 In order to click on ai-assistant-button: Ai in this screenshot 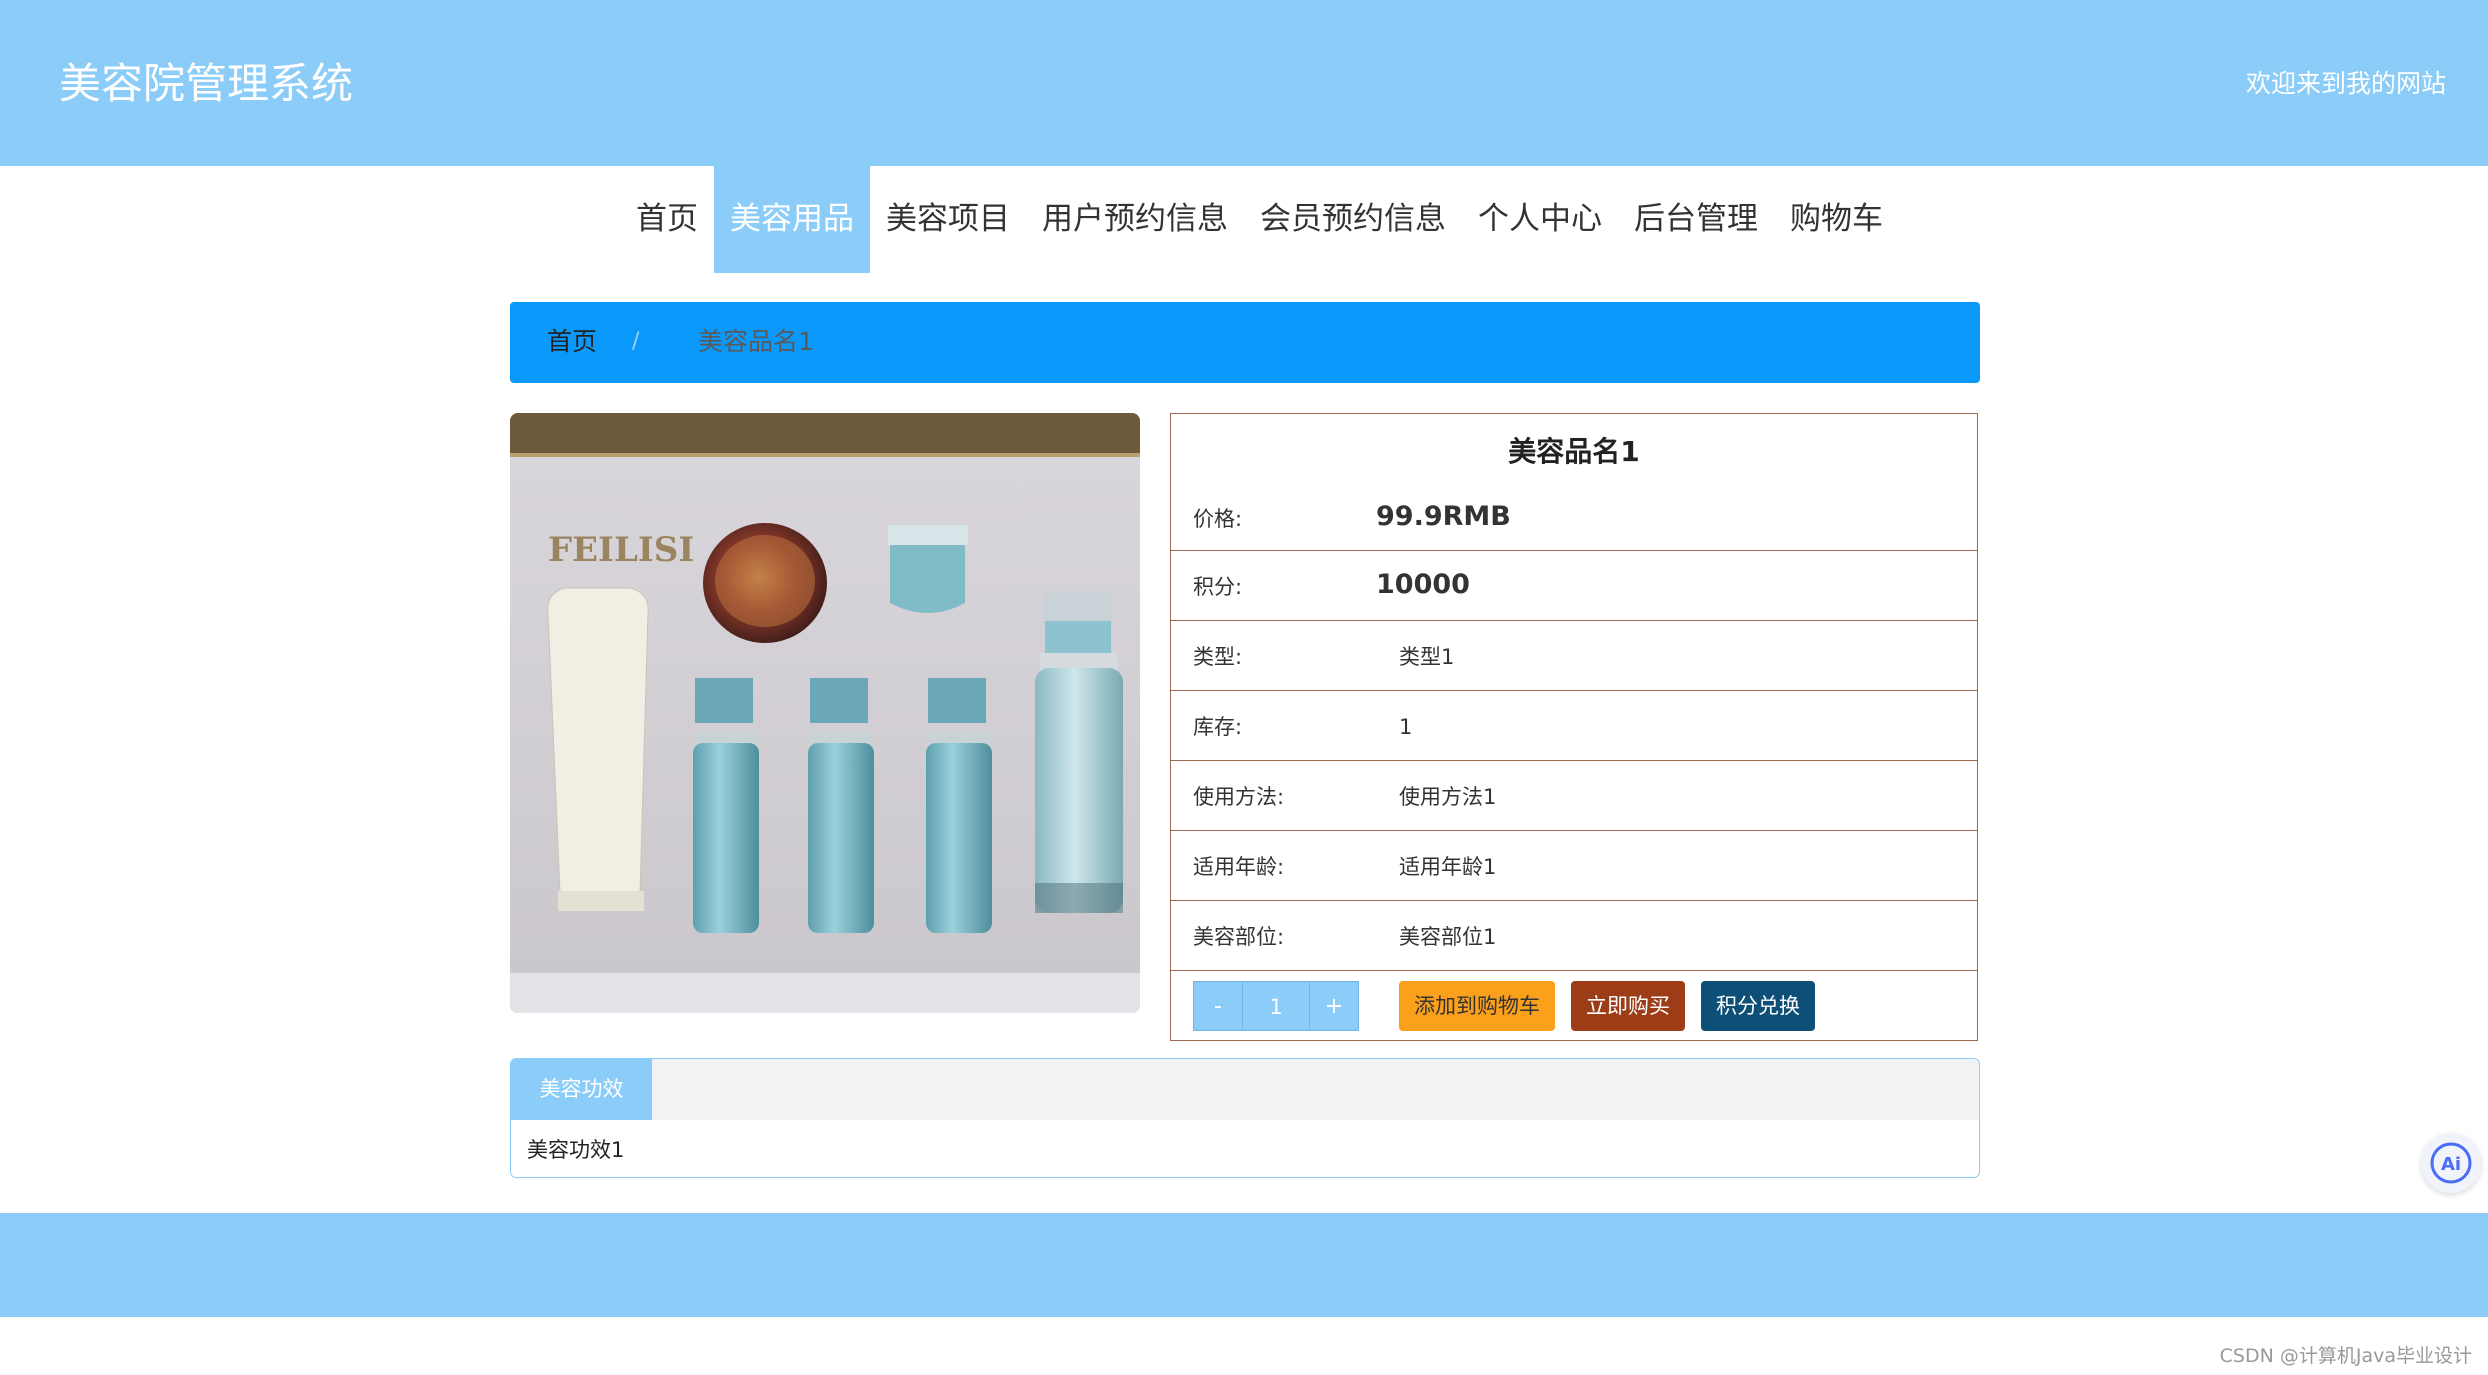, I will do `click(2451, 1163)`.